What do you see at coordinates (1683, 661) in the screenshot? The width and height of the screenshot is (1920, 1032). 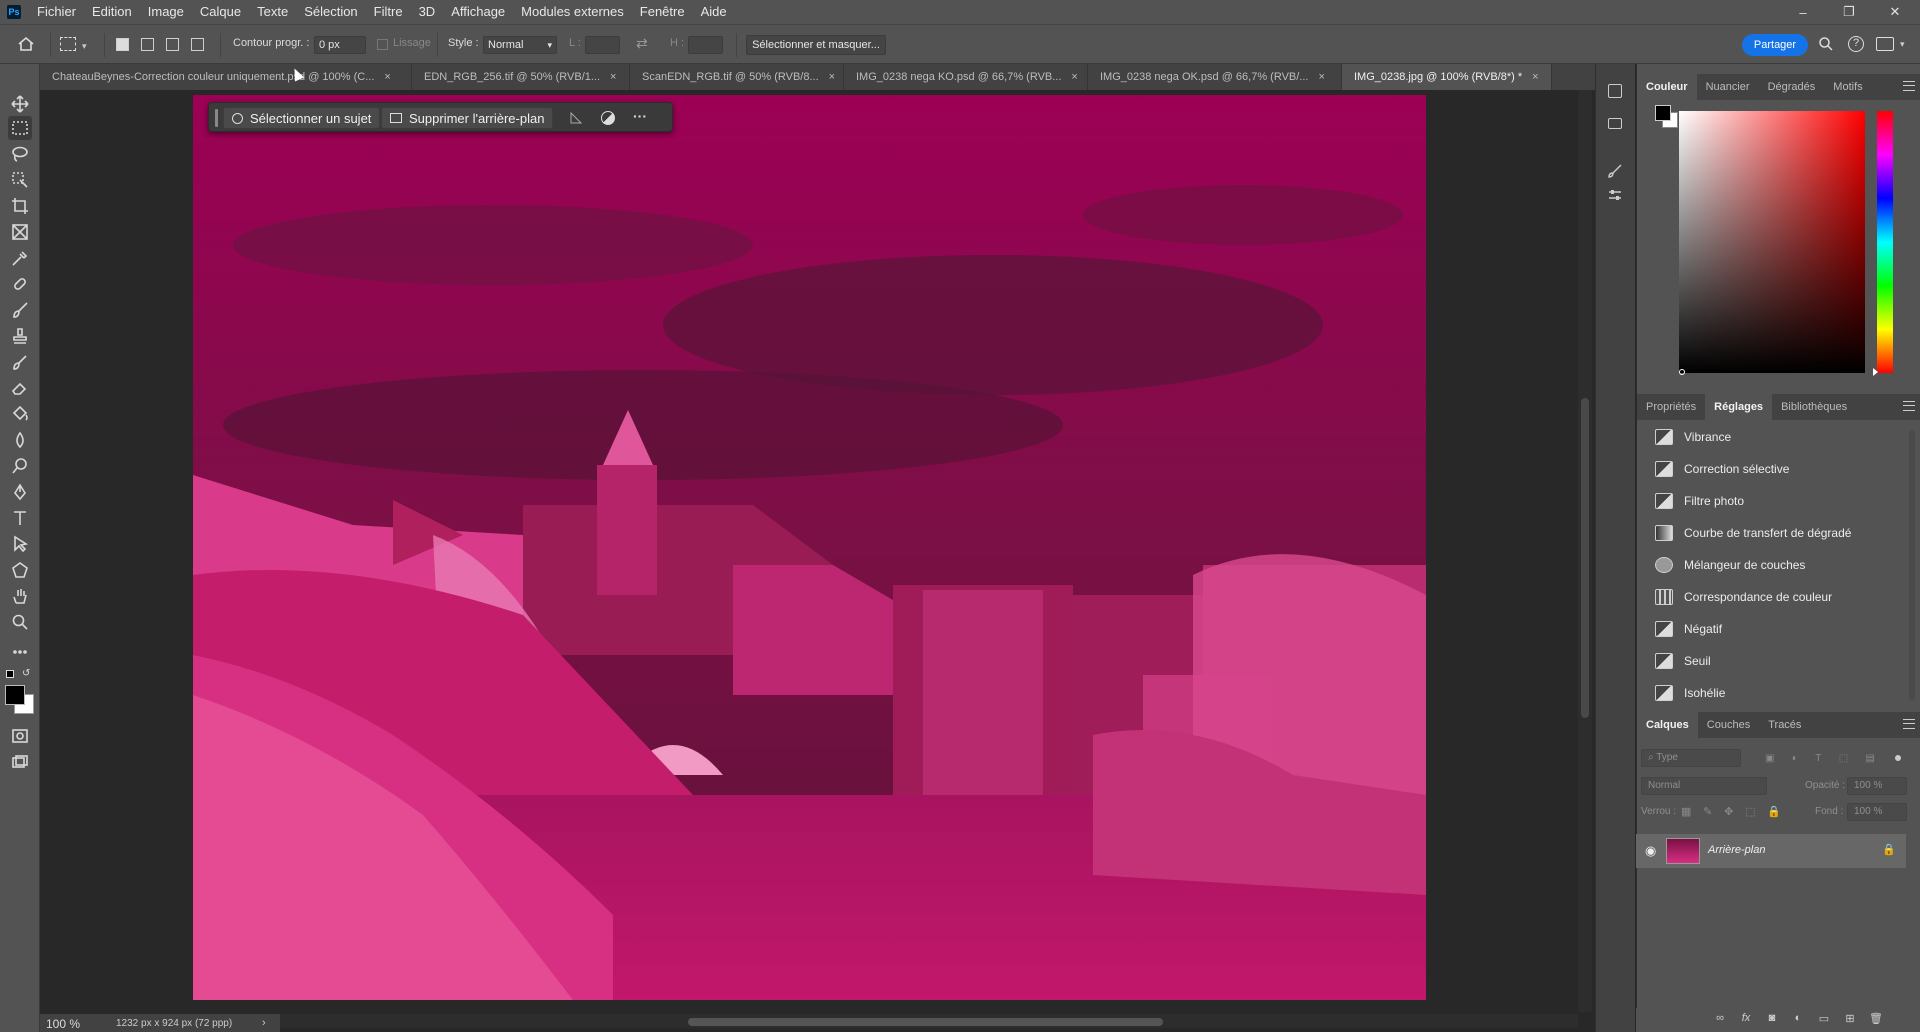 I see `adjustment-threshold: Seuil` at bounding box center [1683, 661].